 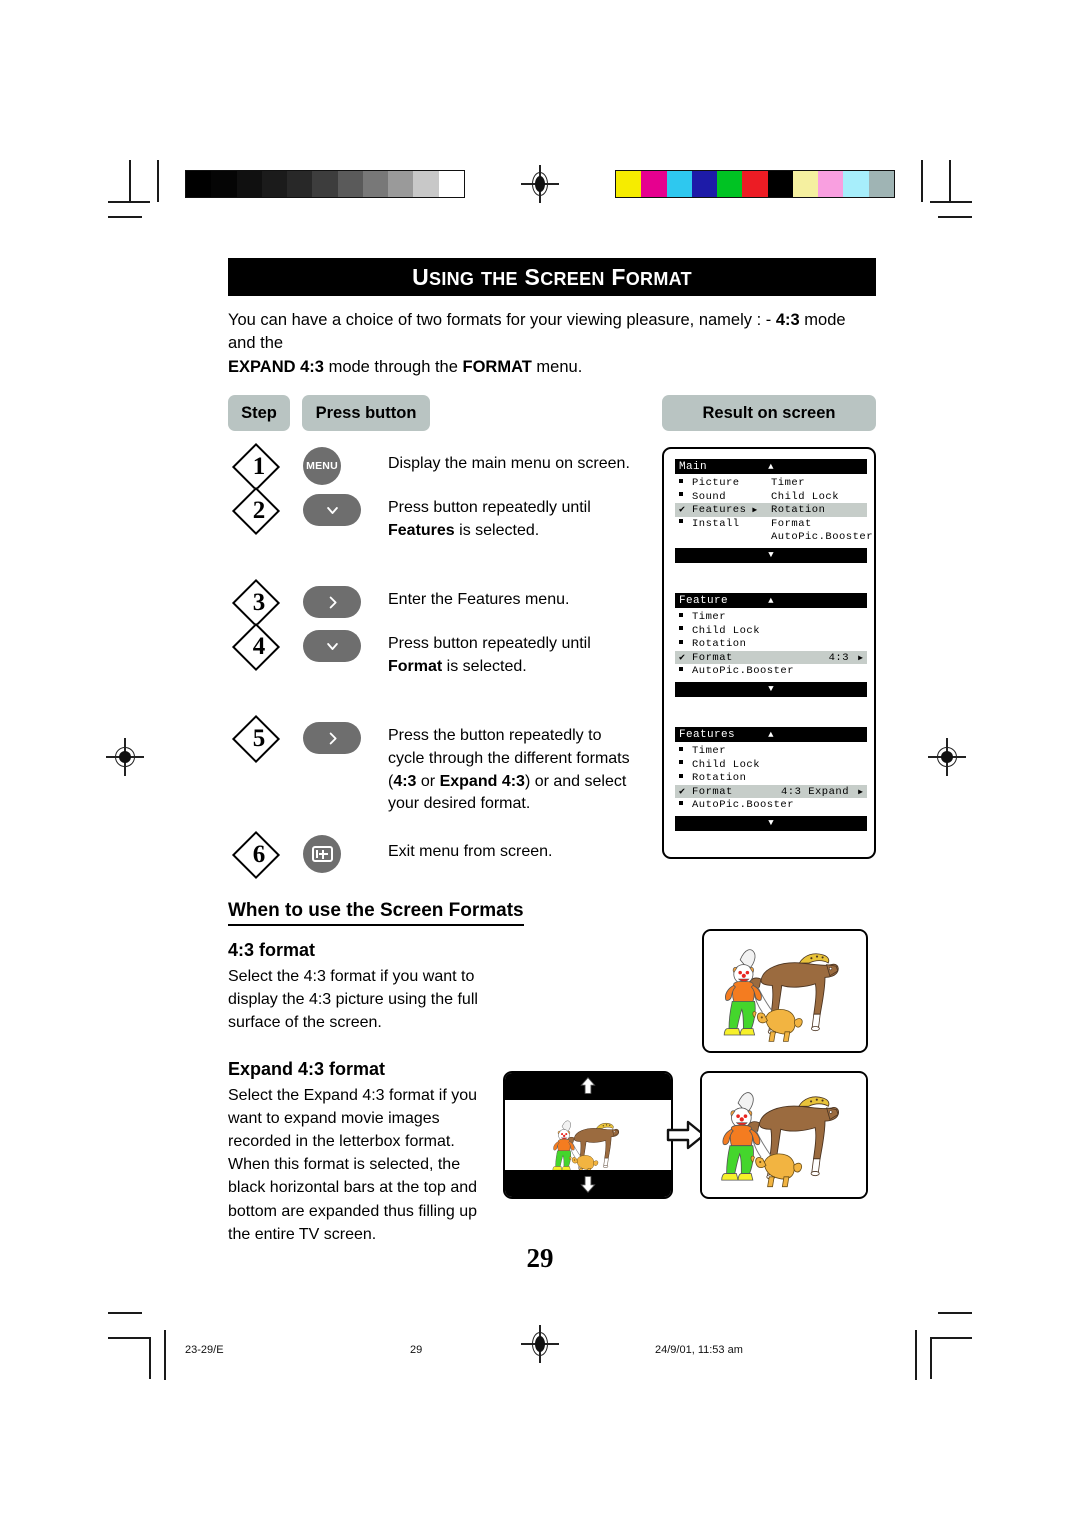 I want to click on osd-menu-item: ✔ Features ▶ Rotation, so click(x=771, y=510).